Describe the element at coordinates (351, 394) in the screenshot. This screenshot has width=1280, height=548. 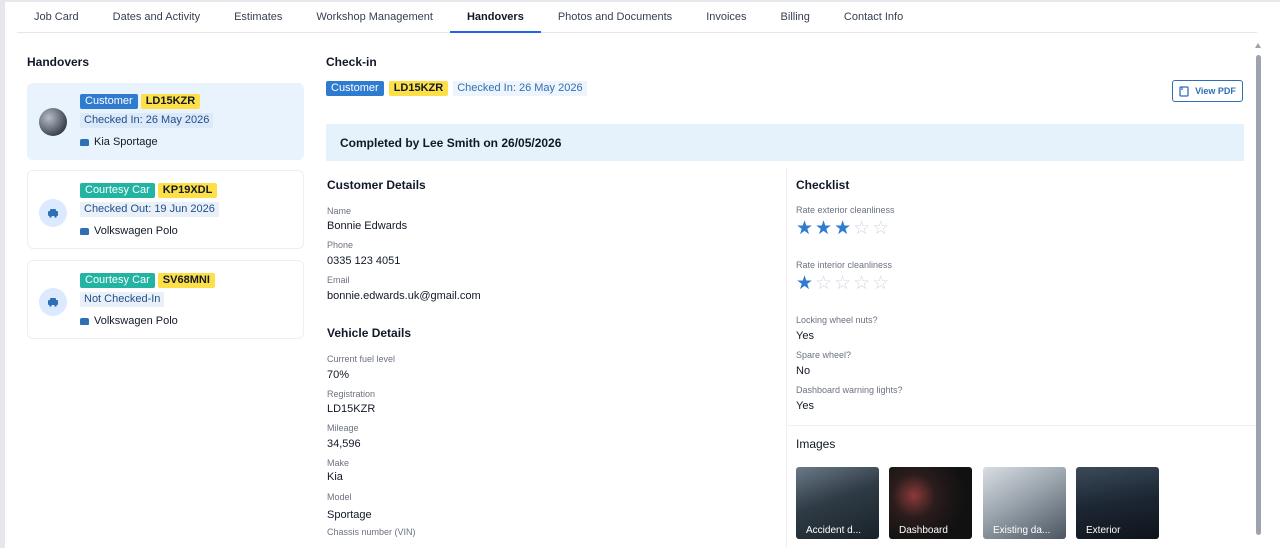
I see `registration-label: Registration` at that location.